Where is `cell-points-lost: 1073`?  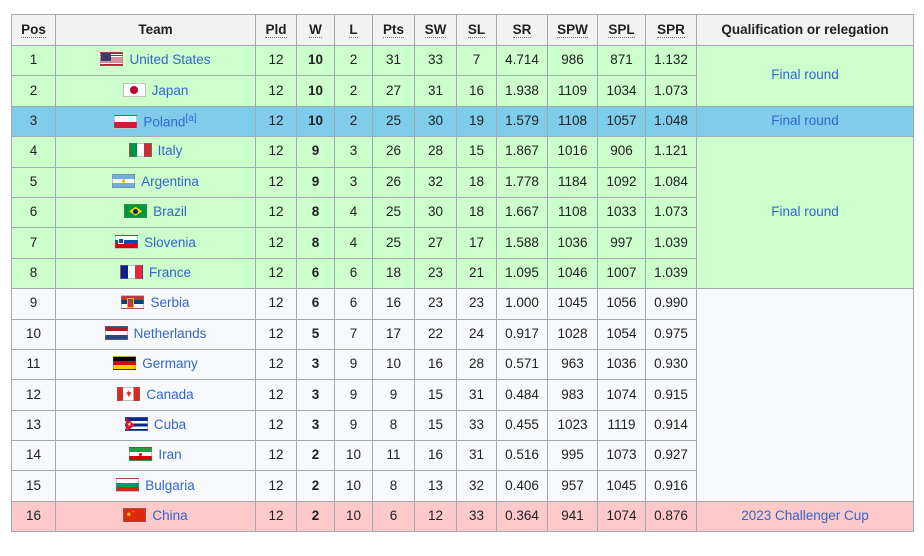
cell-points-lost: 1073 is located at coordinates (621, 456).